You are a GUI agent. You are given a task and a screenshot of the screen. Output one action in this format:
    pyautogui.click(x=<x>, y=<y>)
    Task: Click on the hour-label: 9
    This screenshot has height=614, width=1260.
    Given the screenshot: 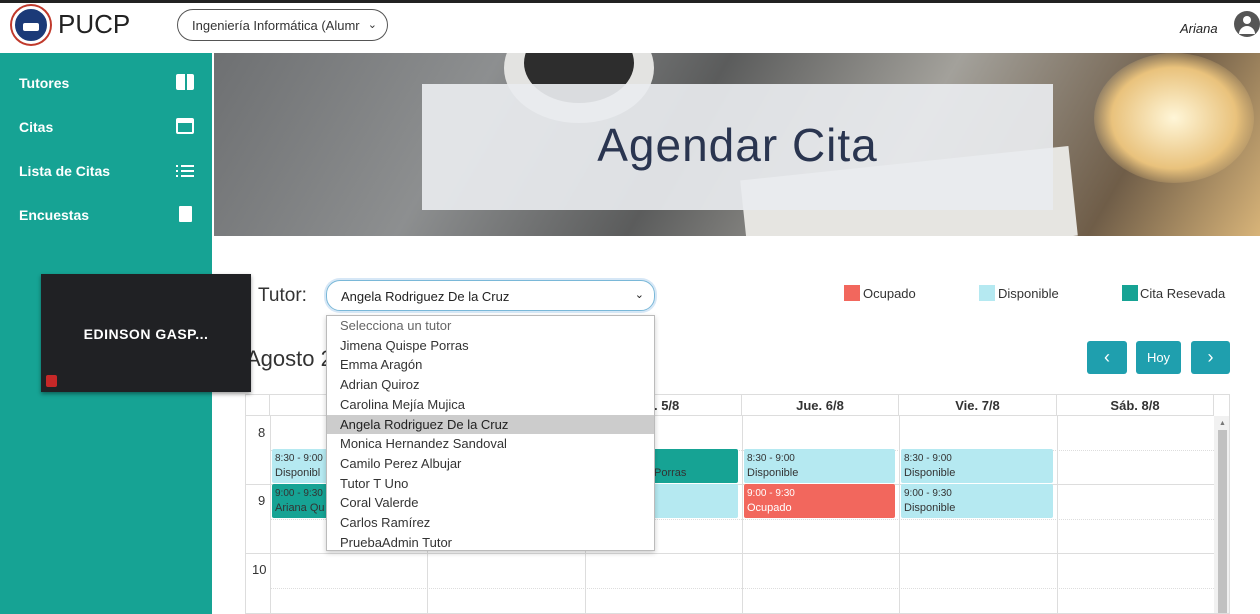 What is the action you would take?
    pyautogui.click(x=262, y=500)
    